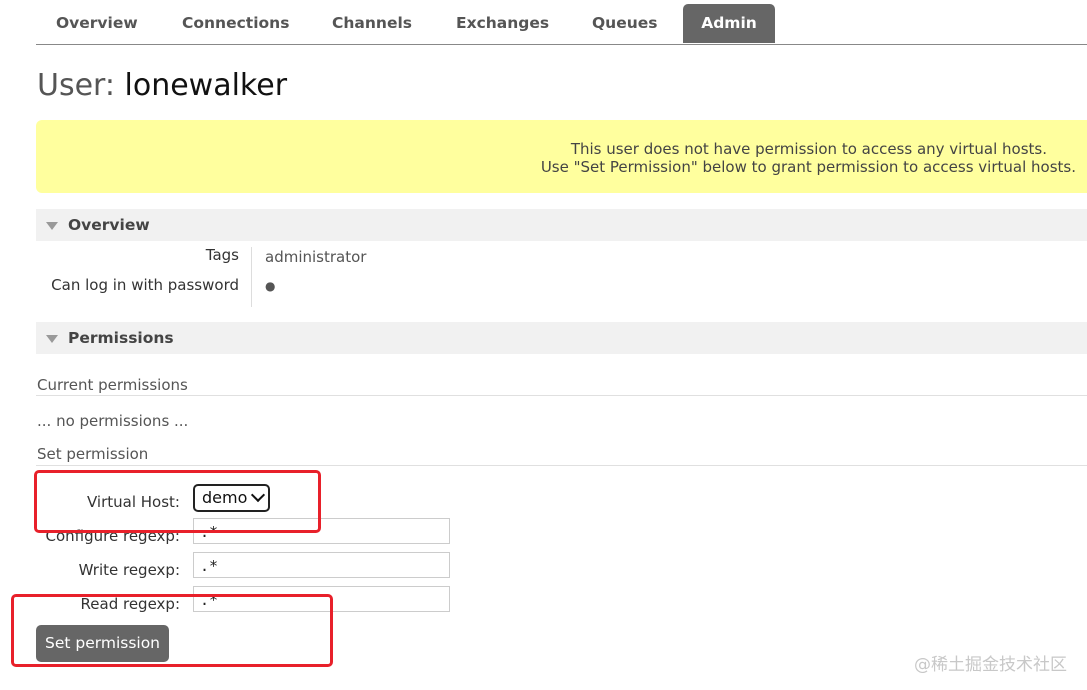  I want to click on highlight-box-button, so click(172, 630).